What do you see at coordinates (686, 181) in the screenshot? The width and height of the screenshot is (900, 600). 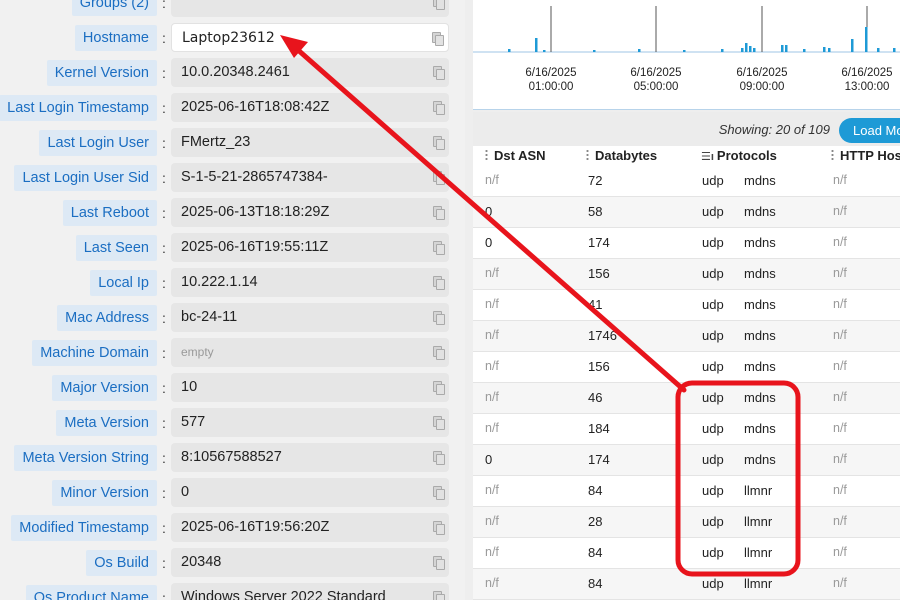 I see `table-row: n/f 72 udp mdns n/f` at bounding box center [686, 181].